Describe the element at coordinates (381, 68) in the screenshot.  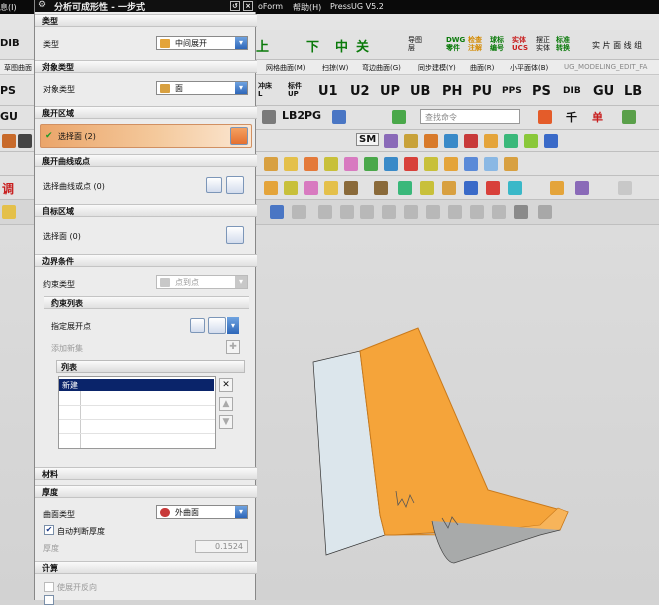
I see `menu-flange-surface: 弯边曲面(G)` at that location.